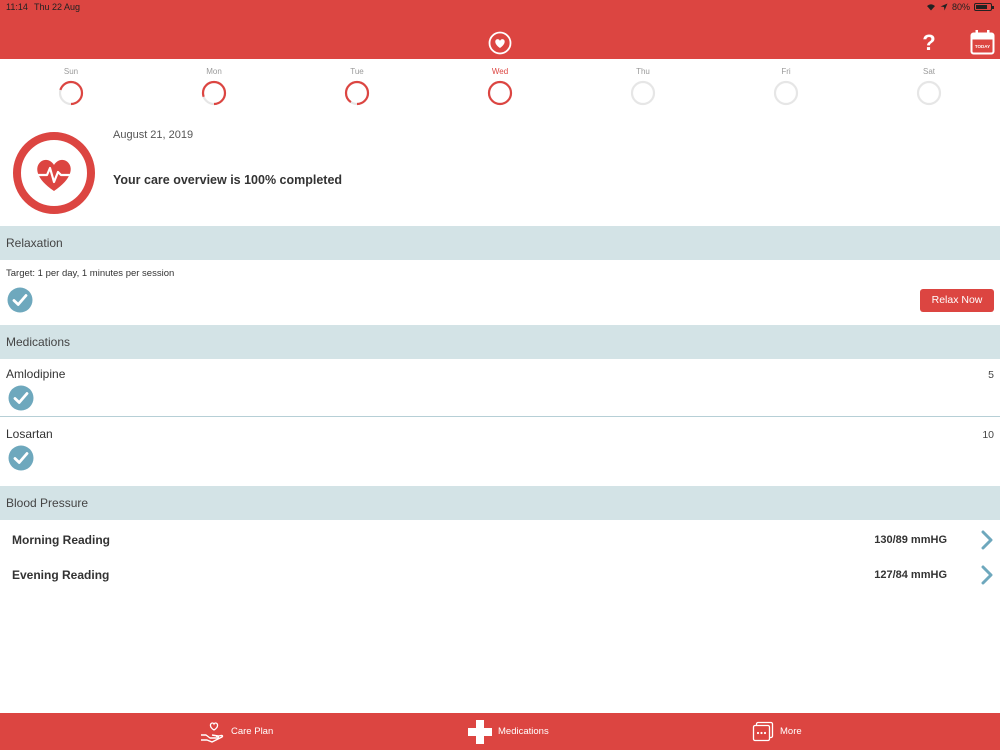 This screenshot has width=1000, height=750. I want to click on help-button: ?, so click(929, 43).